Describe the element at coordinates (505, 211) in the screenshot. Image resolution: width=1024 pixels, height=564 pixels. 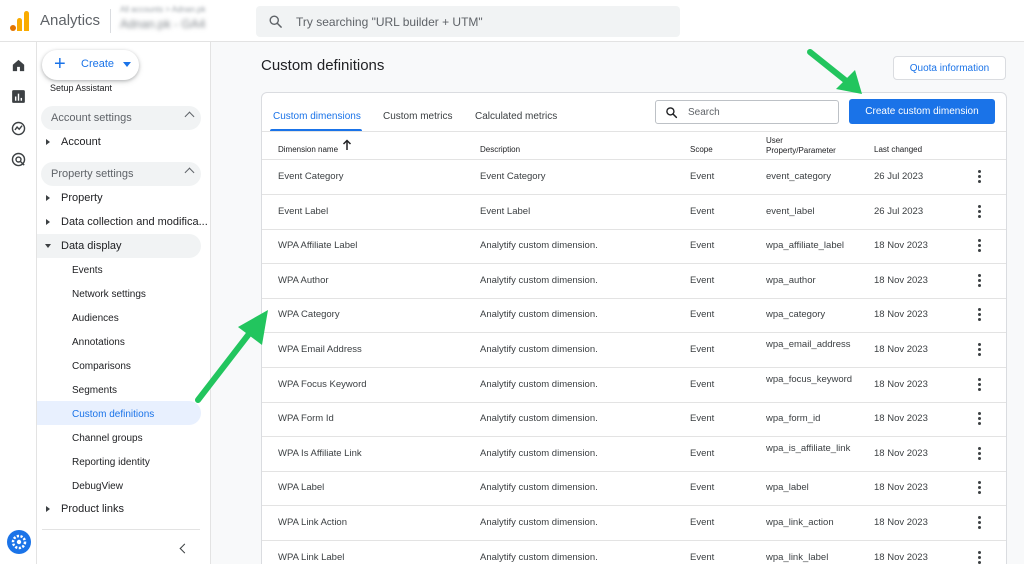
I see `cell-description: Event Label` at that location.